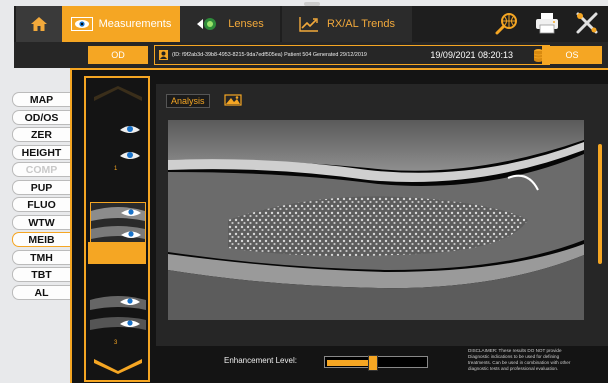 The height and width of the screenshot is (383, 608). I want to click on patient-icon, so click(163, 55).